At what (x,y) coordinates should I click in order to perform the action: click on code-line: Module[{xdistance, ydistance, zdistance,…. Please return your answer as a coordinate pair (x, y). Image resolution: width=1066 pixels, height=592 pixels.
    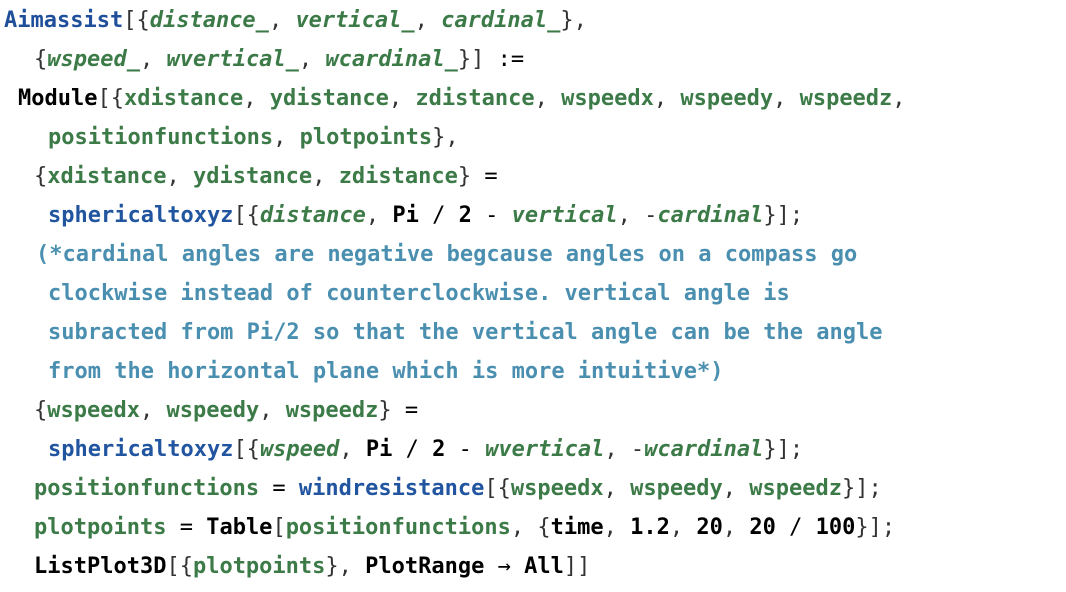
    Looking at the image, I should click on (462, 98).